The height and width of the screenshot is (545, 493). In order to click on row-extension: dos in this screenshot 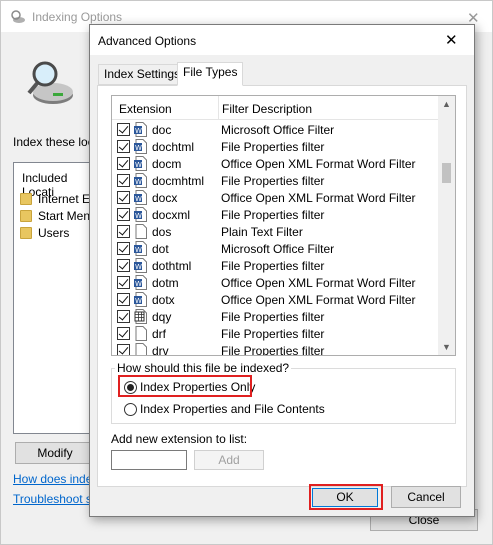, I will do `click(162, 232)`.